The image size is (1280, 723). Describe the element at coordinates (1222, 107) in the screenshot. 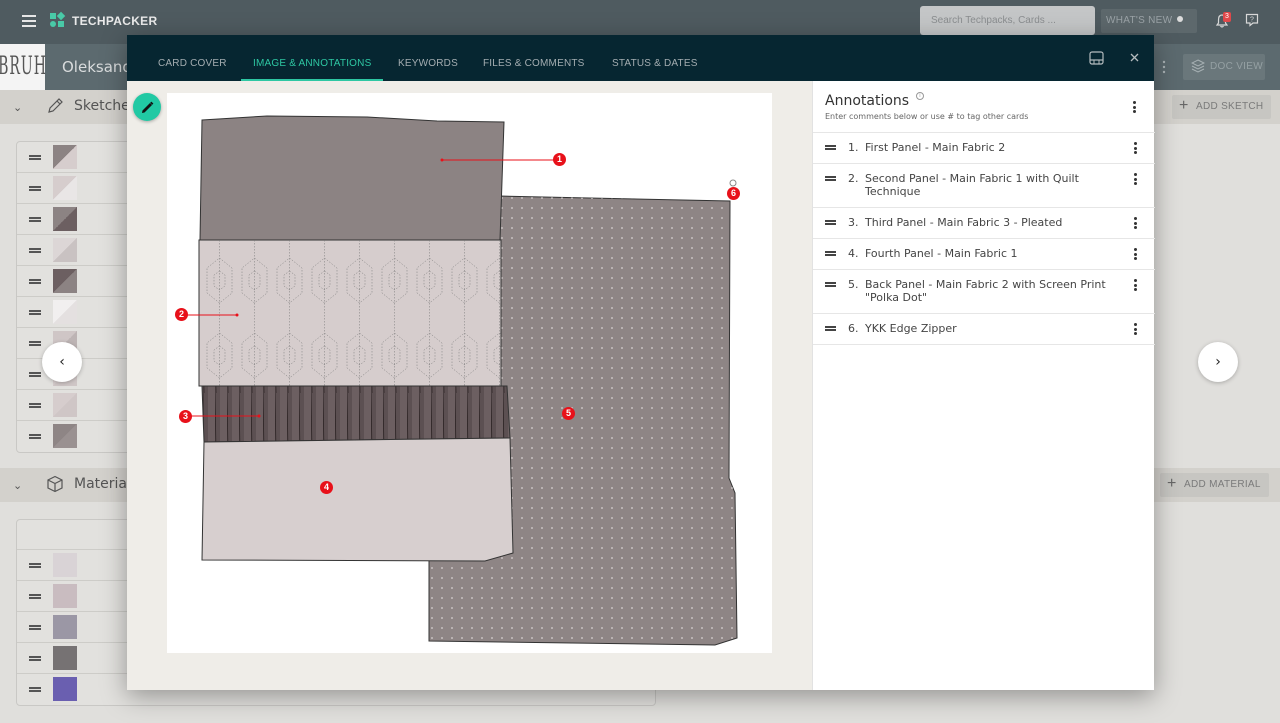

I see `add-sketch-button: + ADD SKETCH` at that location.